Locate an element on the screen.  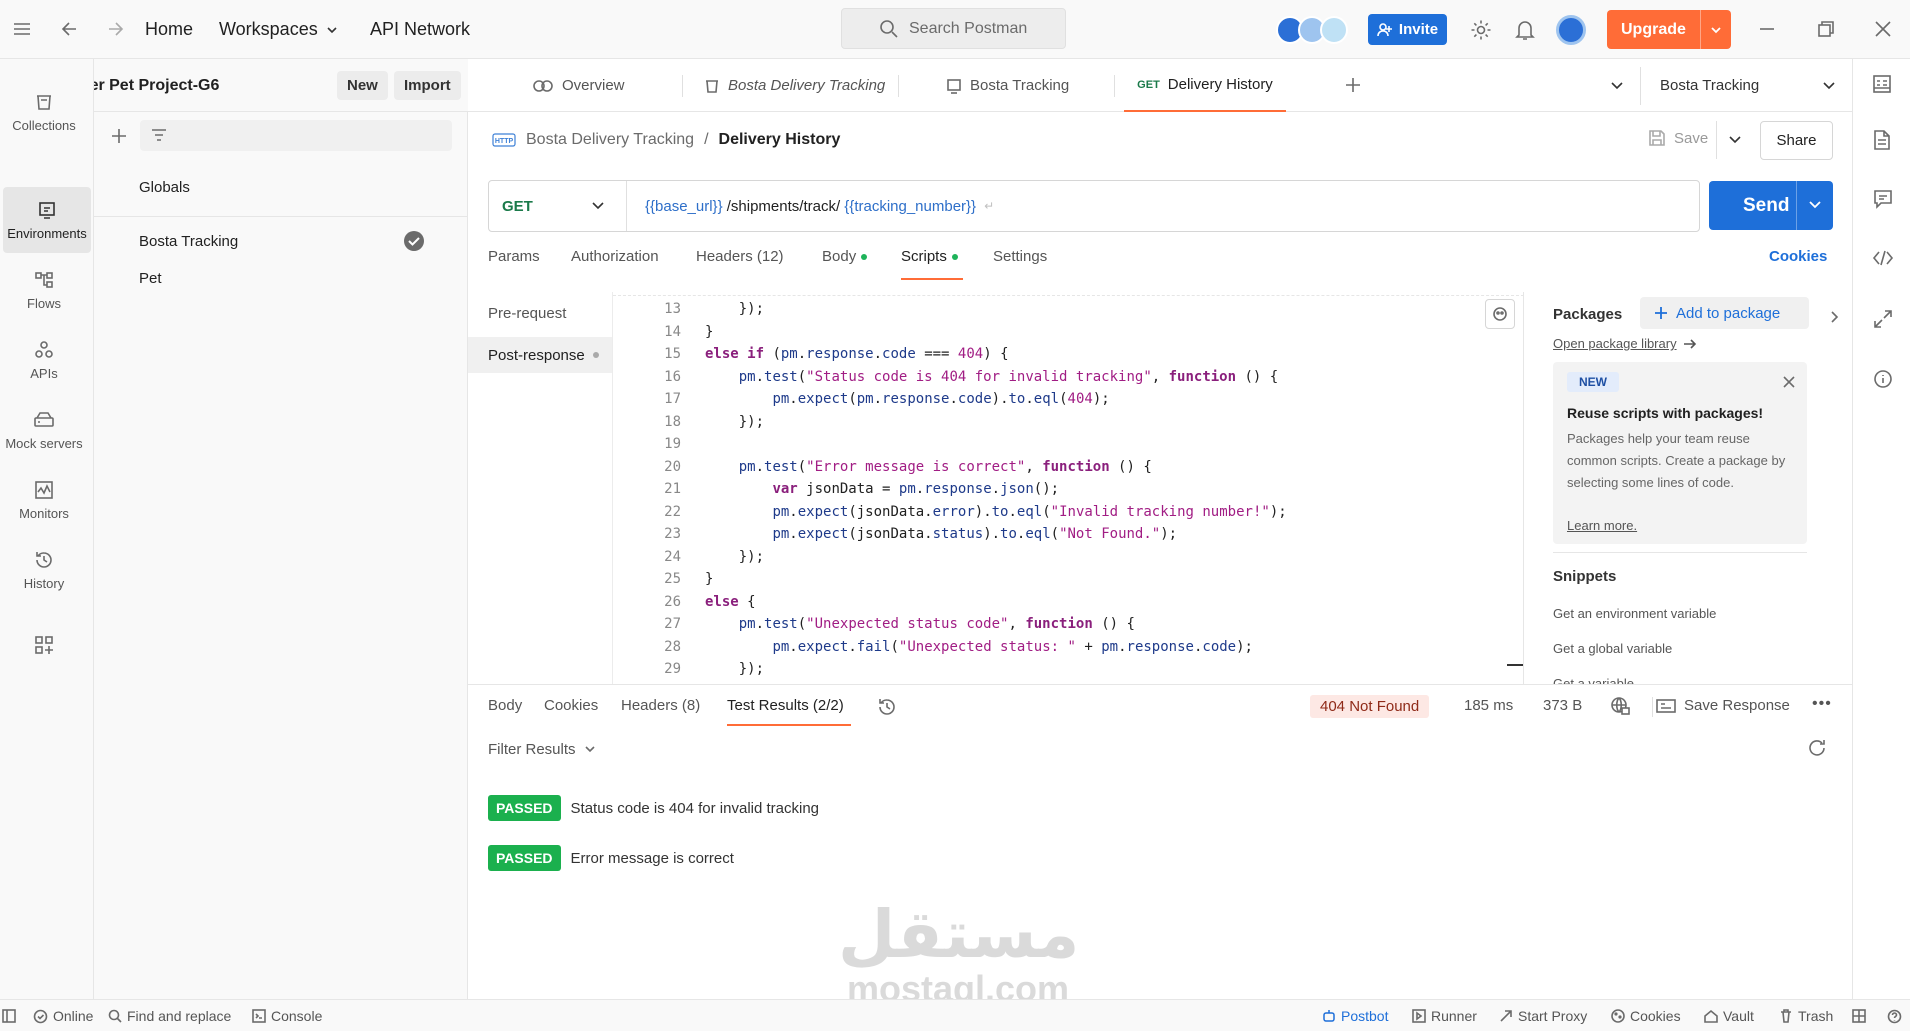
layout-icon is located at coordinates (1859, 1015).